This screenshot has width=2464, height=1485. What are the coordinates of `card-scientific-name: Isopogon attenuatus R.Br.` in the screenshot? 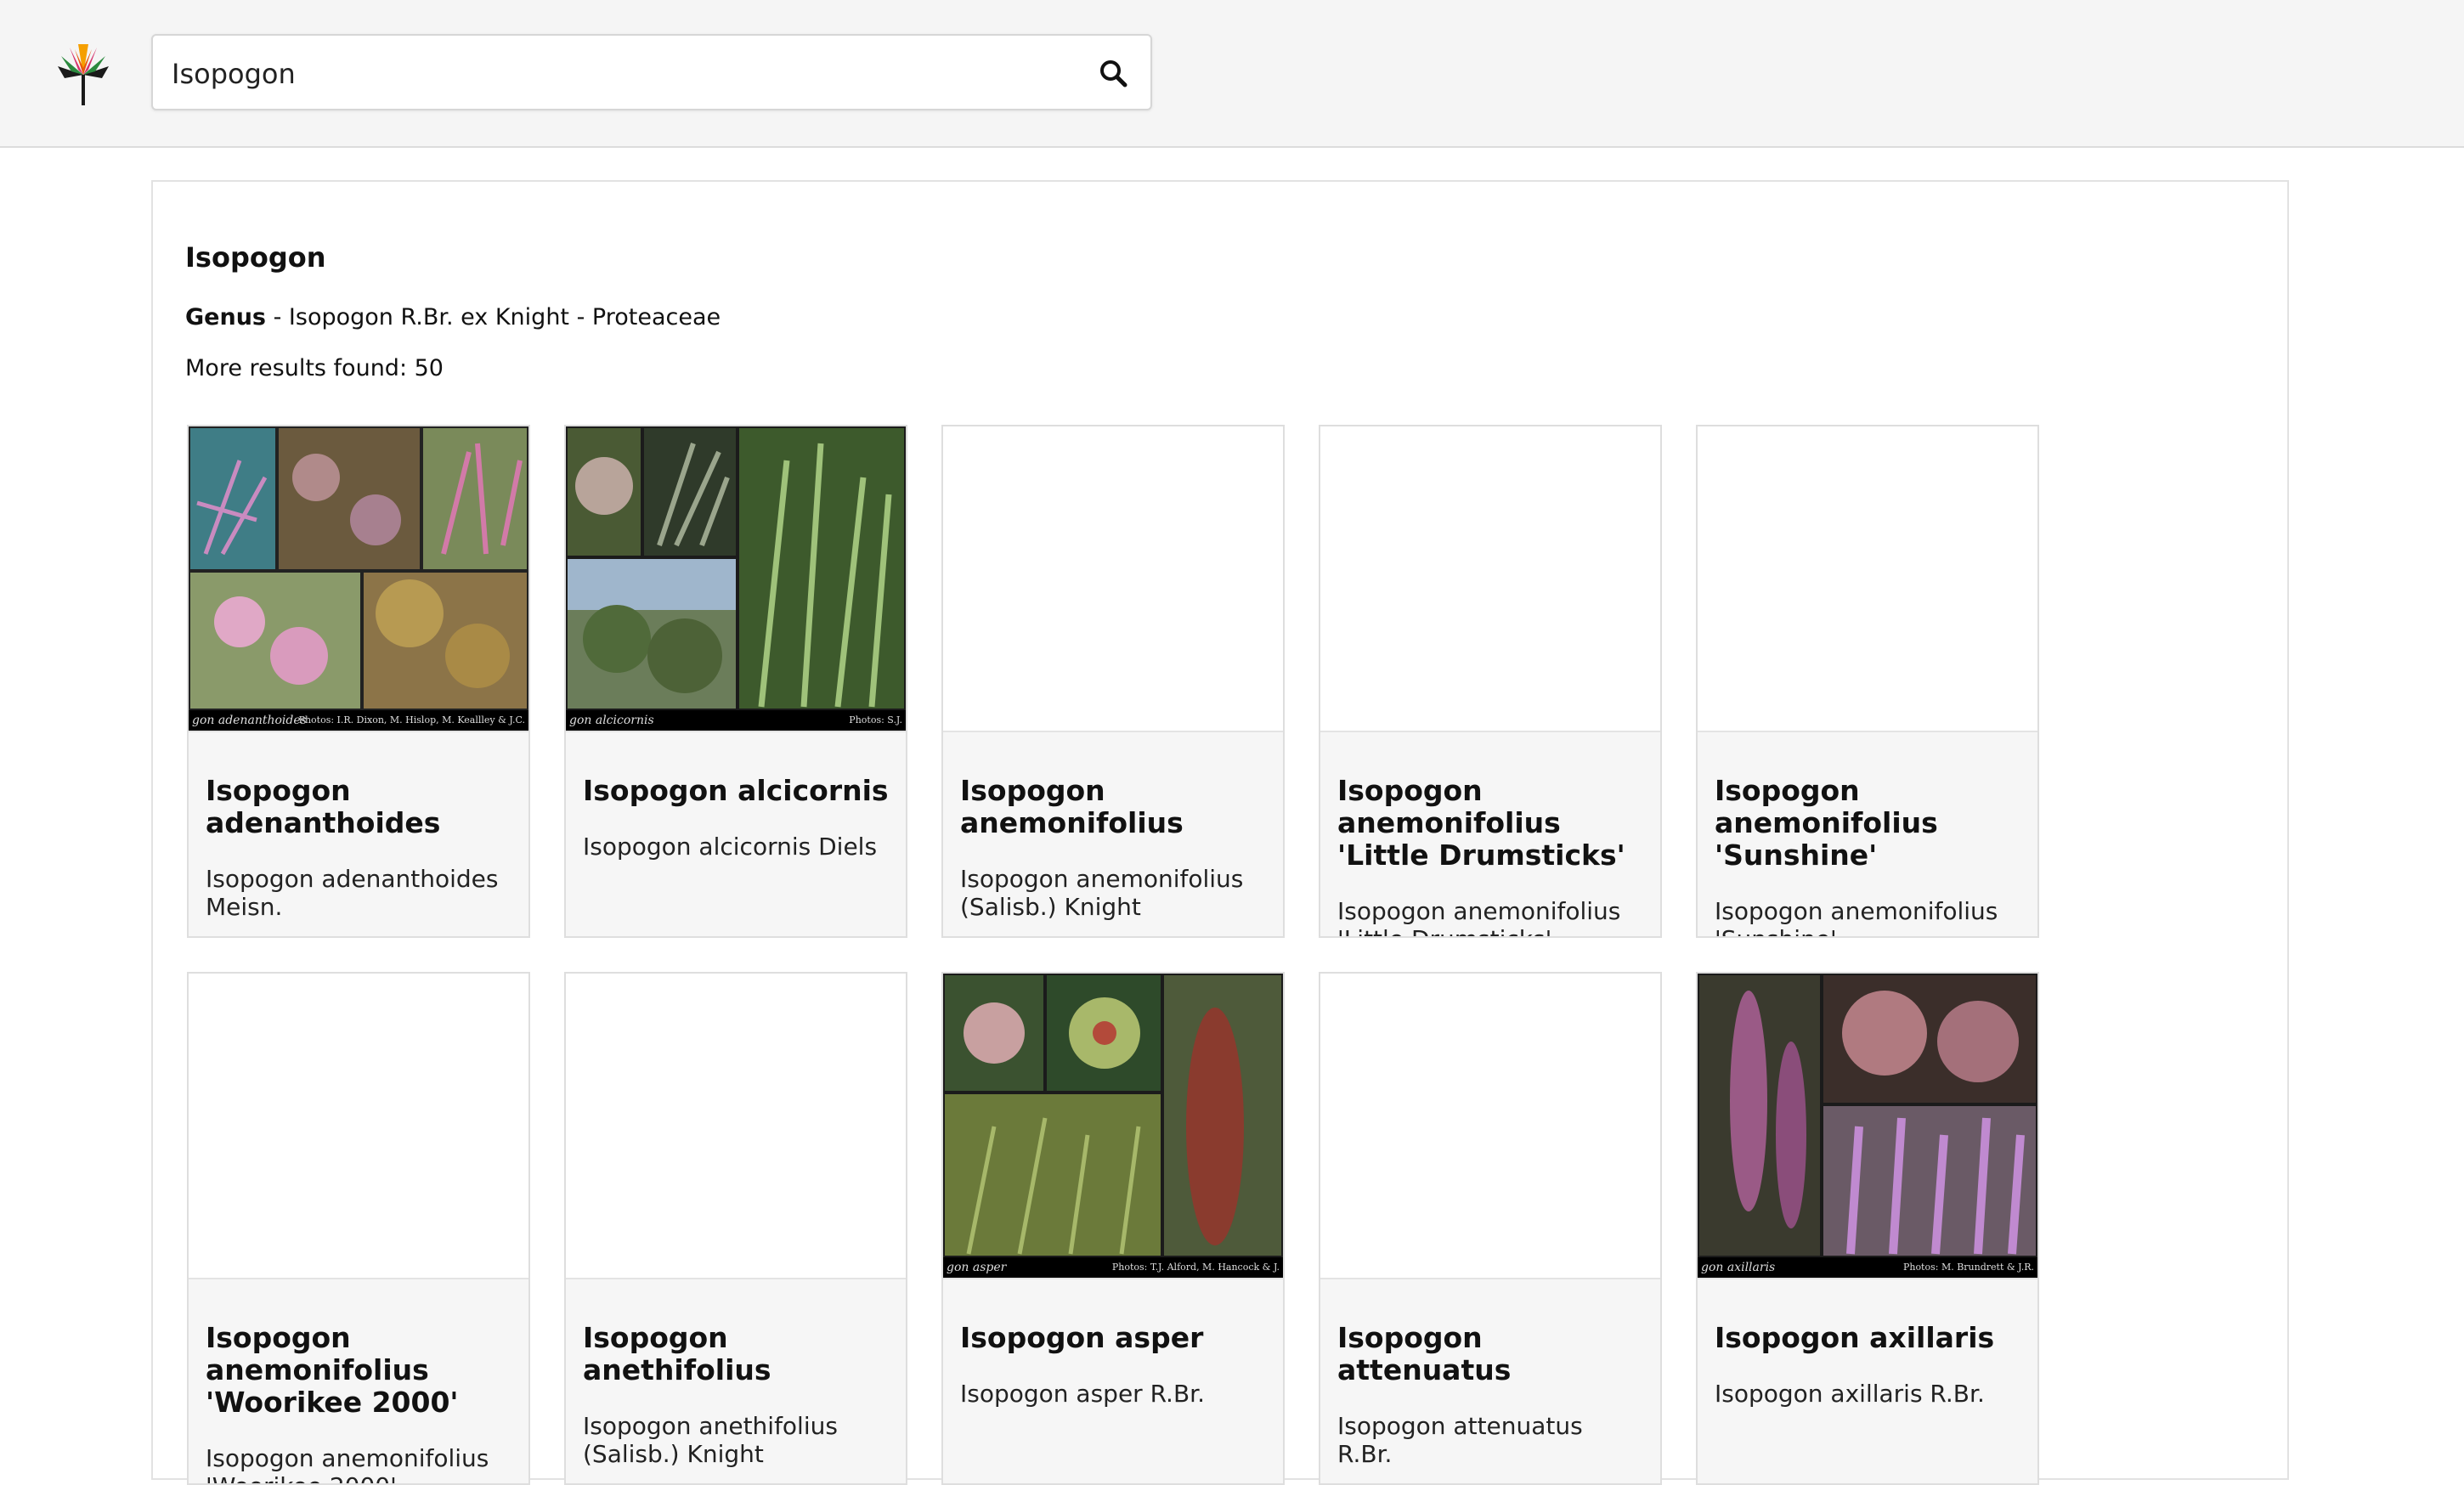 It's located at (1460, 1440).